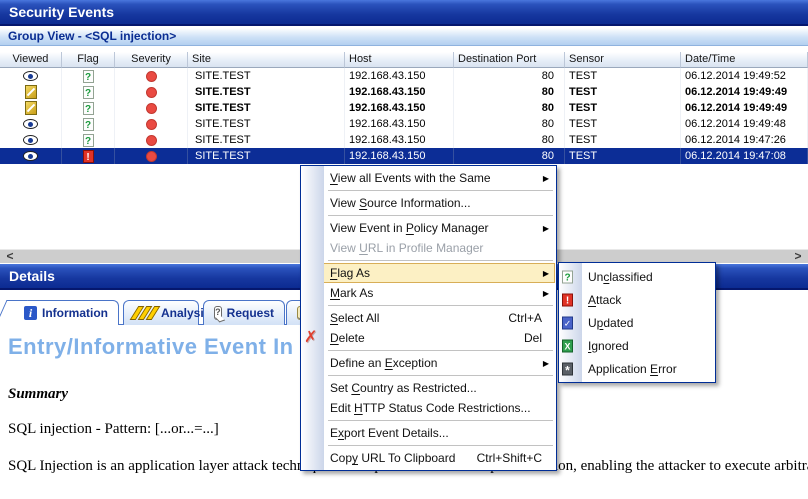 The width and height of the screenshot is (808, 499). What do you see at coordinates (637, 276) in the screenshot?
I see `submenu-item-unclassified: ? Unclassified` at bounding box center [637, 276].